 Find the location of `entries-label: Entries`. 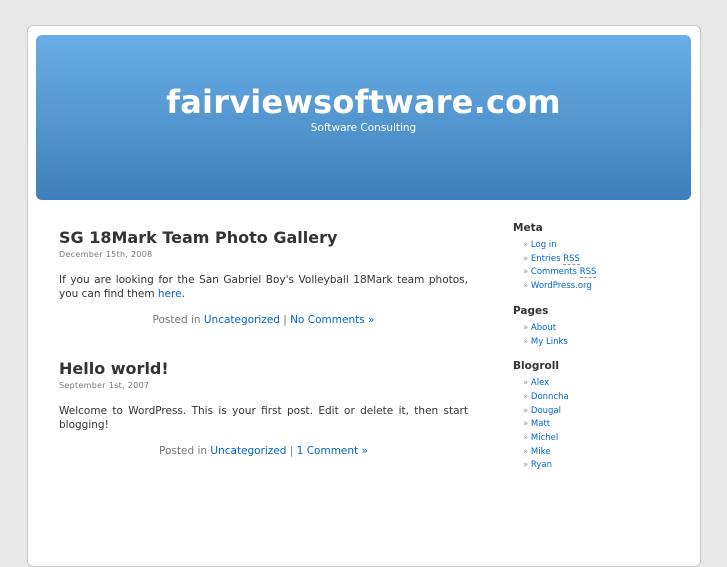

entries-label: Entries is located at coordinates (545, 258).